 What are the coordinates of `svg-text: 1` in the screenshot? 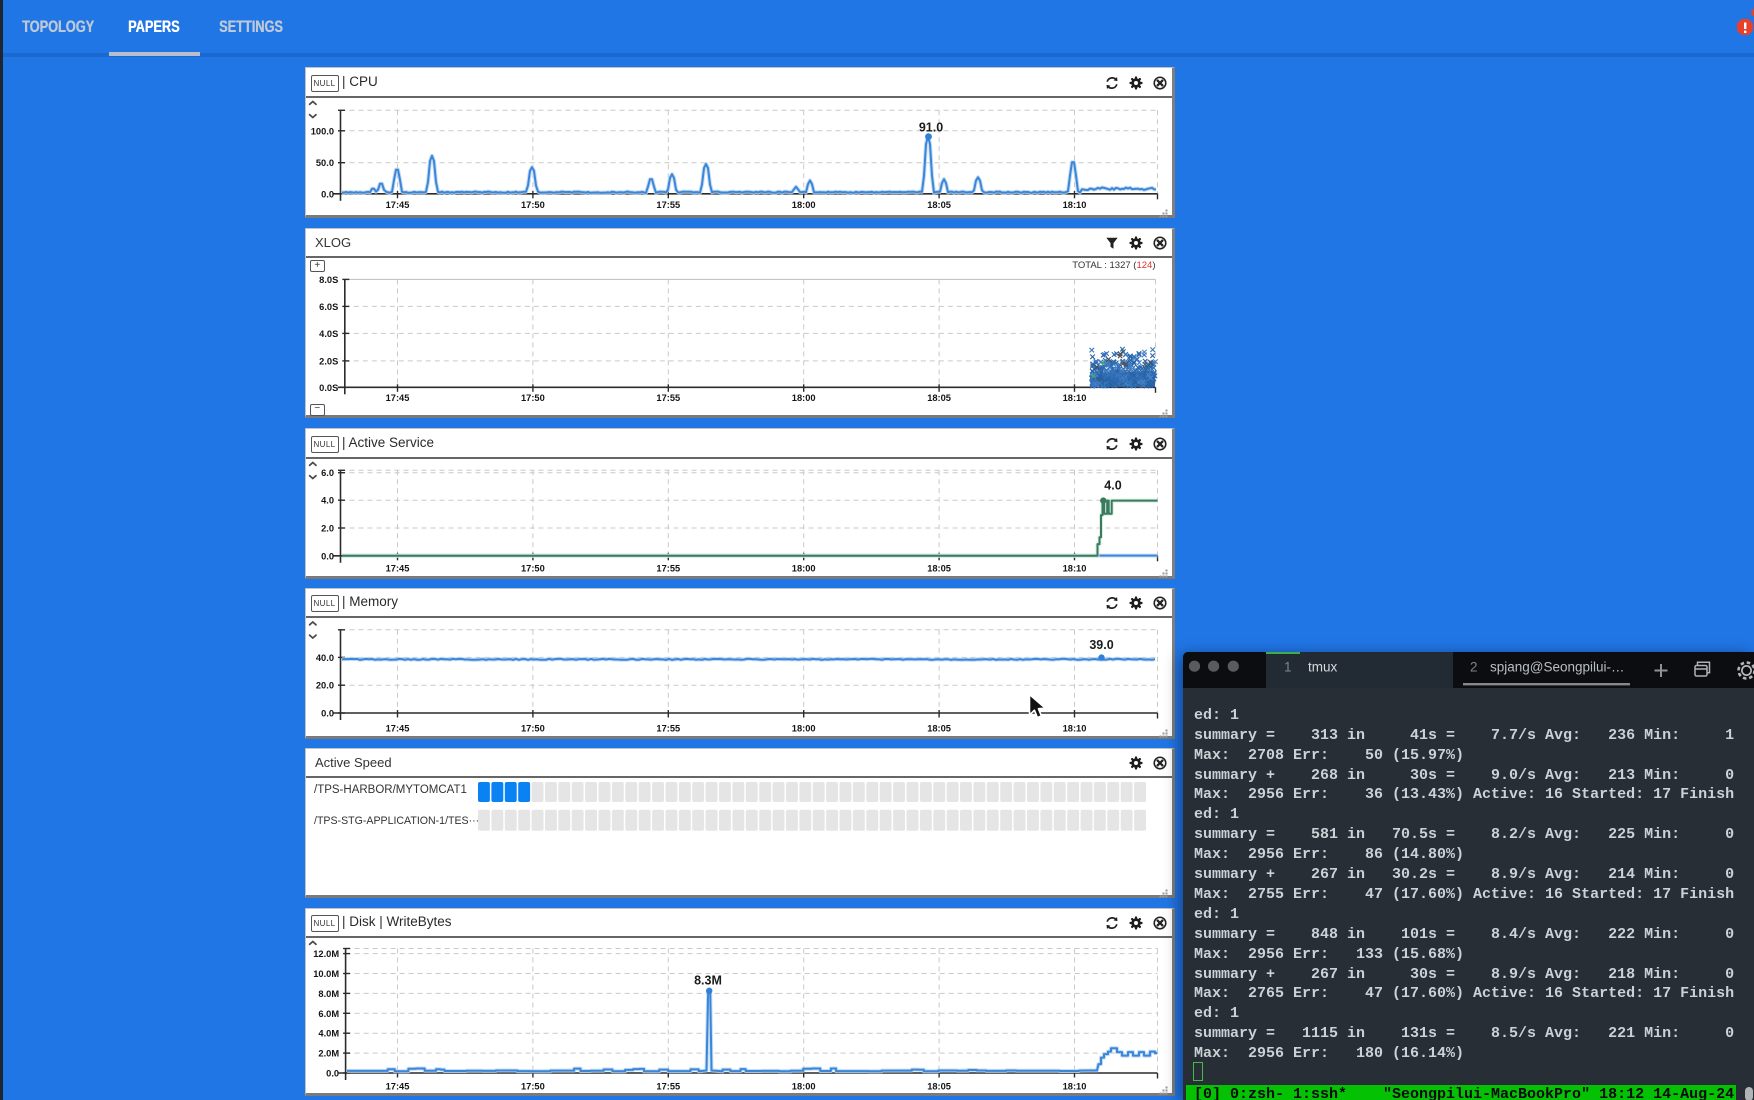 It's located at (1288, 666).